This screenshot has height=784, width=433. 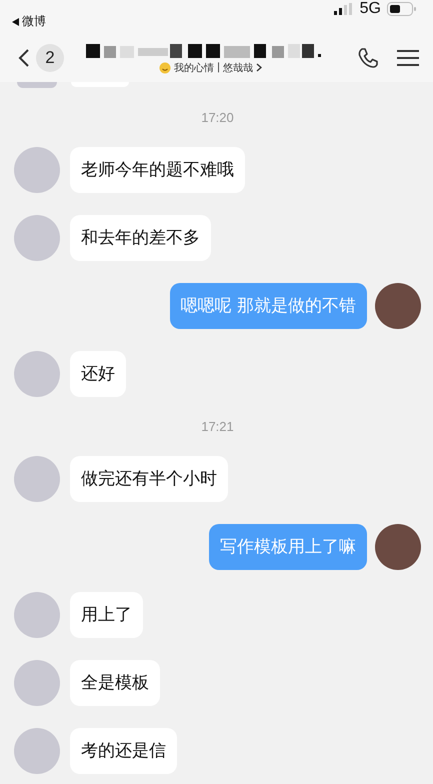 What do you see at coordinates (288, 547) in the screenshot?
I see `message-bubble: 写作模板用上了嘛` at bounding box center [288, 547].